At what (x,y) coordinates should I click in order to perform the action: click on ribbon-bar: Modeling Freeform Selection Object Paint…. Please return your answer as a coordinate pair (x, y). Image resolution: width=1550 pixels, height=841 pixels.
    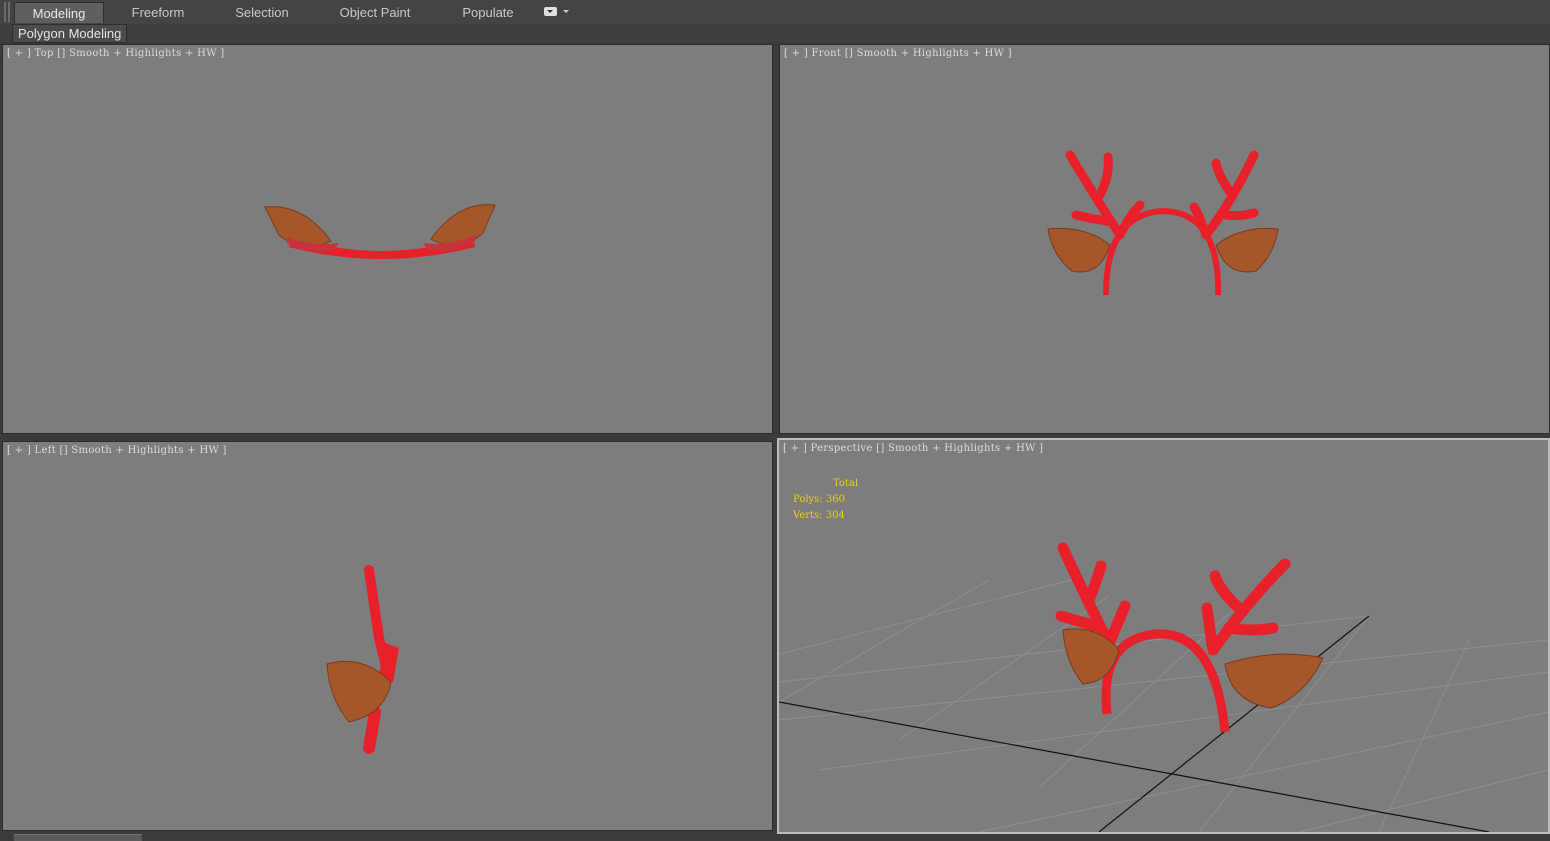
    Looking at the image, I should click on (775, 12).